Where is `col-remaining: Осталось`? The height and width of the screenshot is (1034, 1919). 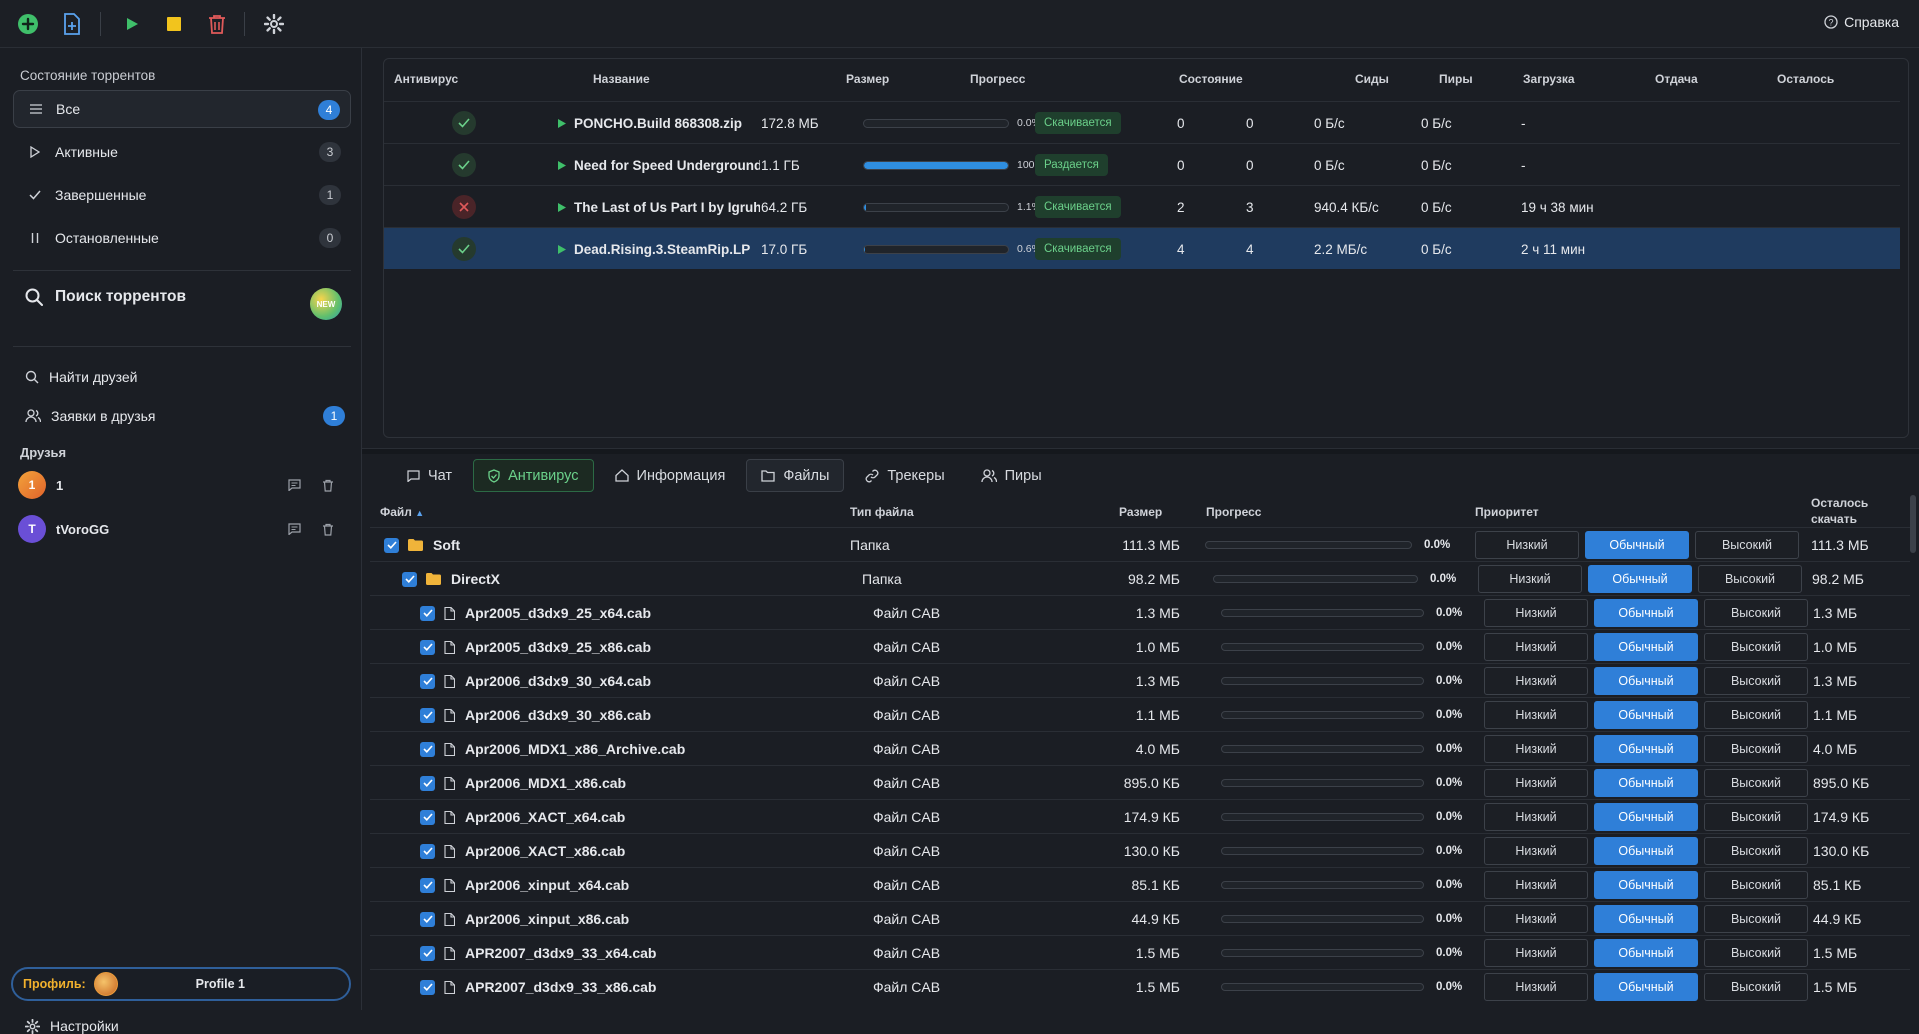 col-remaining: Осталось is located at coordinates (1805, 79).